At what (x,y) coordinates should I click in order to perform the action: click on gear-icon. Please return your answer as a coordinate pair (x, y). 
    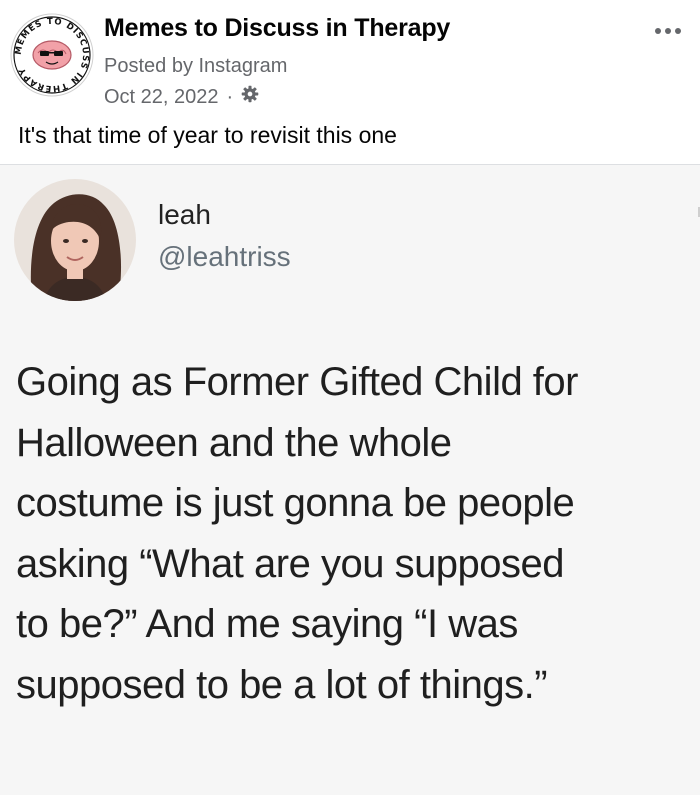
    Looking at the image, I should click on (250, 97).